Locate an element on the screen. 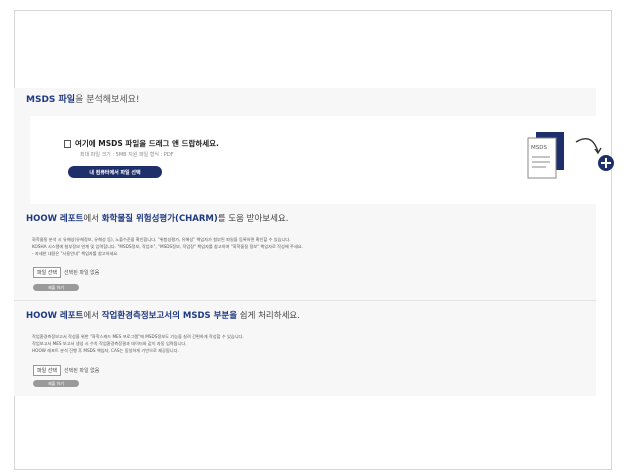  file-upload-icon is located at coordinates (67, 143).